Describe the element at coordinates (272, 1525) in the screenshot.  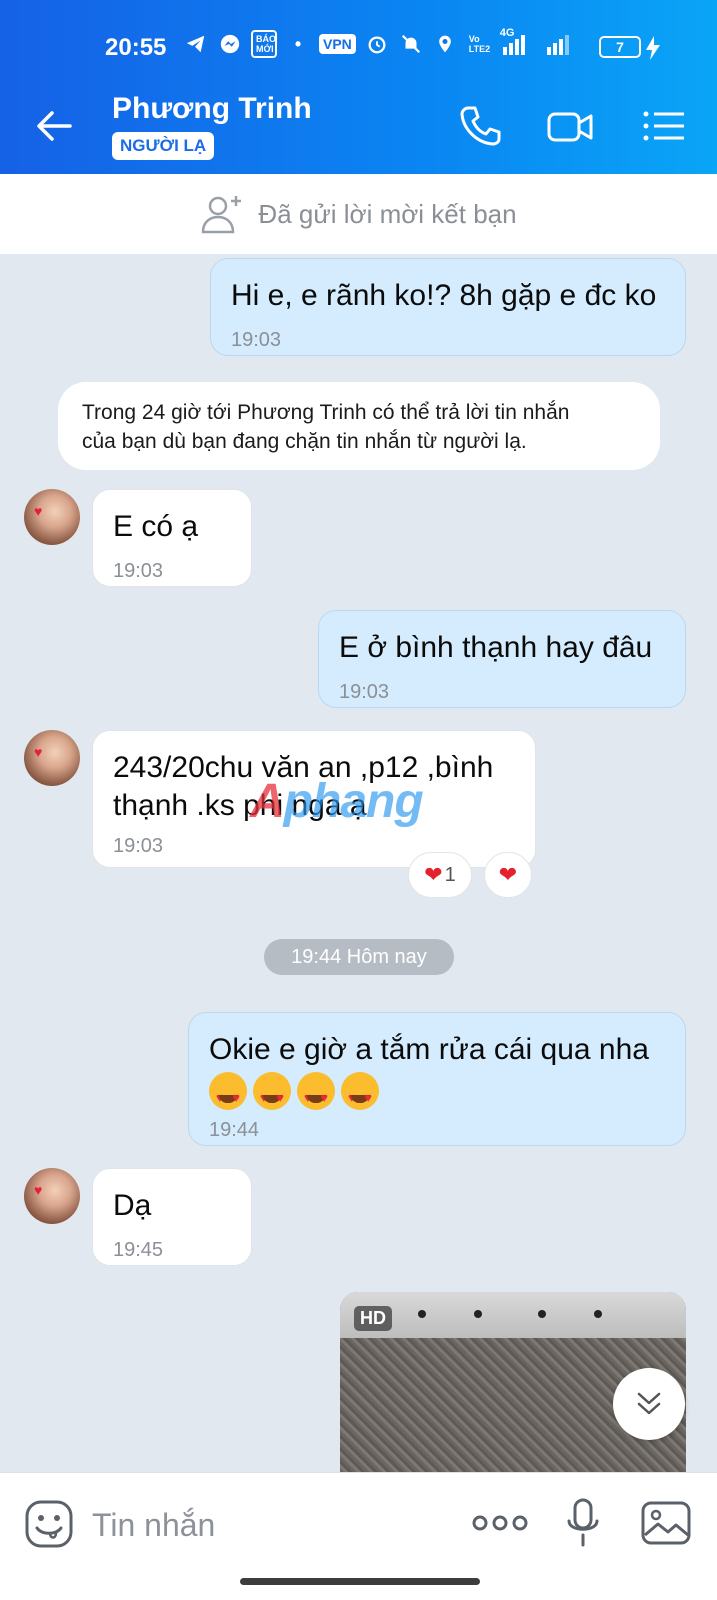
I see `message-input: Tin nhắn` at that location.